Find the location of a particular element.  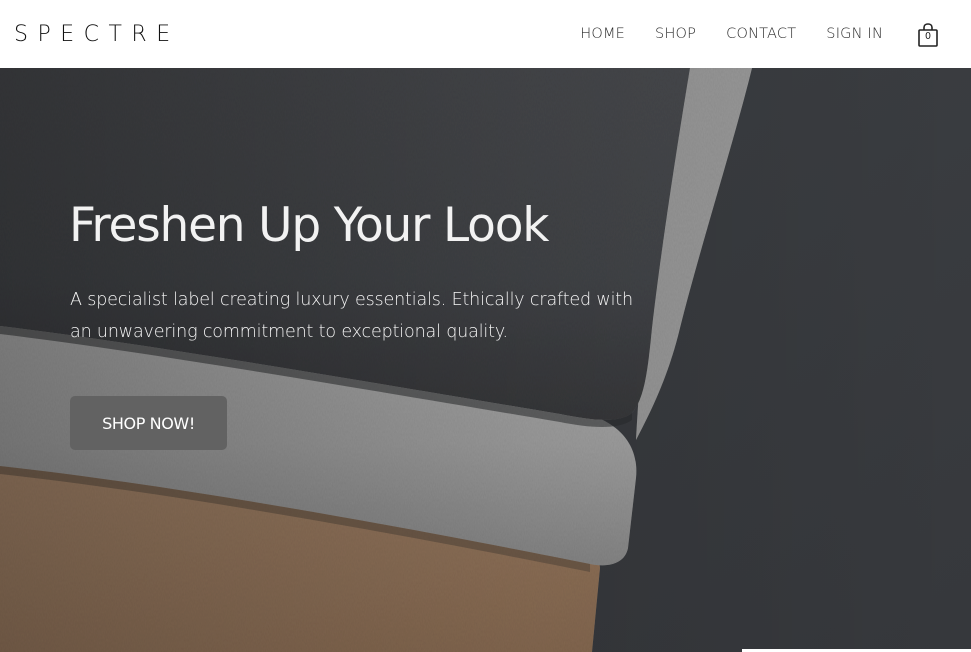

nav-home-link: HOME is located at coordinates (602, 34).